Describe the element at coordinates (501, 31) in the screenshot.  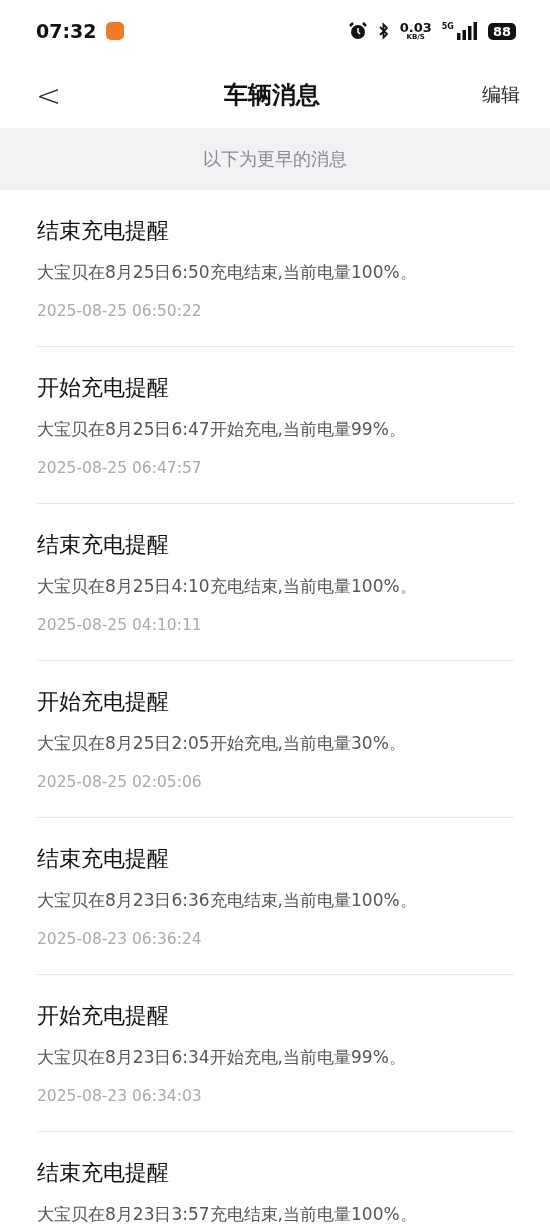
I see `battery-level: 88` at that location.